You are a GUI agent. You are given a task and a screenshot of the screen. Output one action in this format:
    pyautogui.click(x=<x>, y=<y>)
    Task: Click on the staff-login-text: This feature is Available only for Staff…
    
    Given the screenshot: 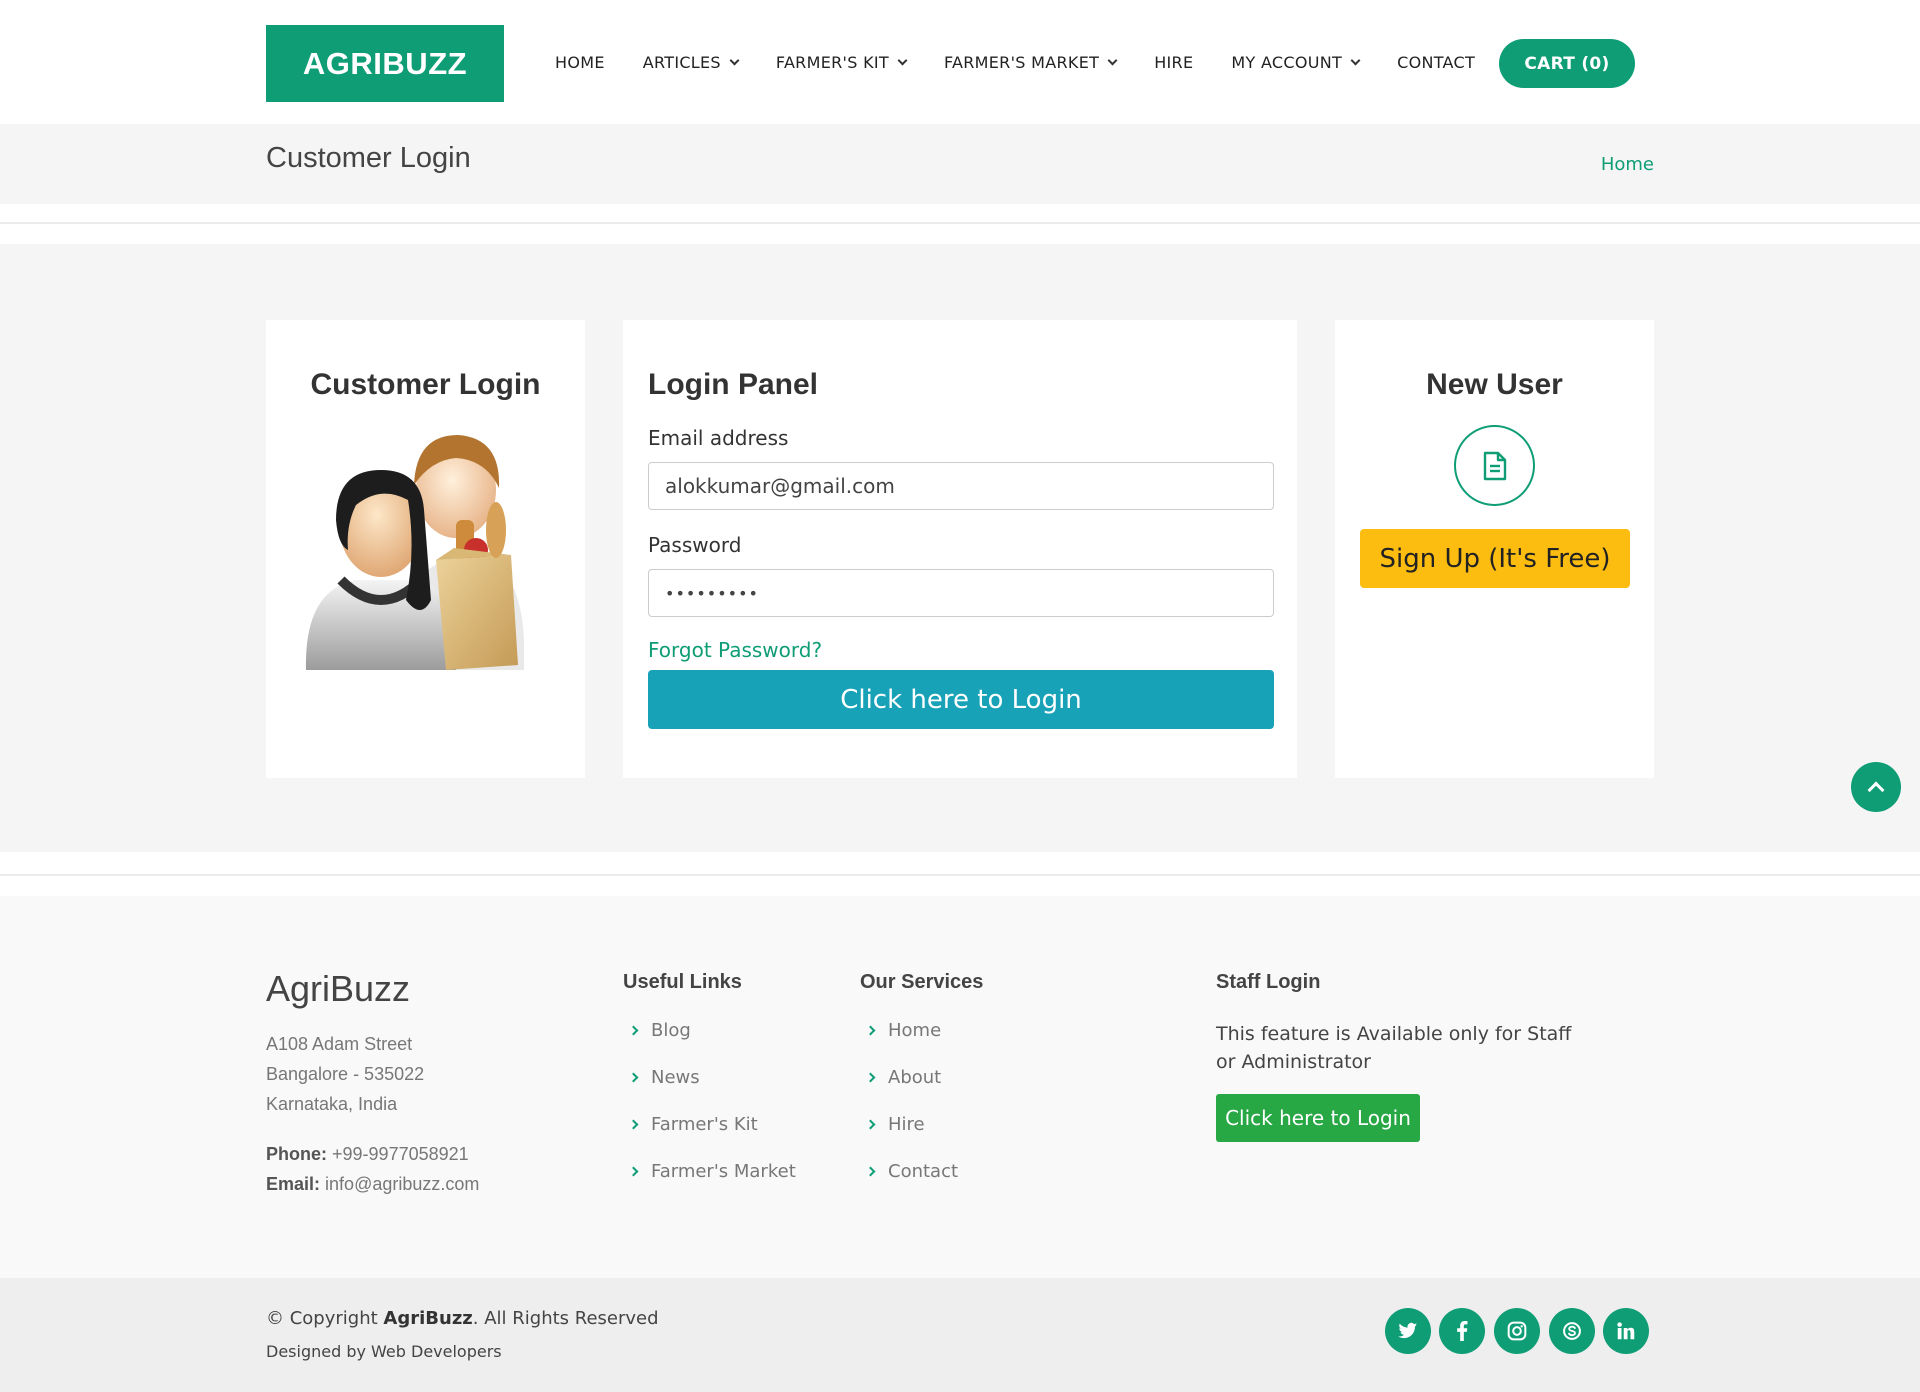 What is the action you would take?
    pyautogui.click(x=1394, y=1048)
    